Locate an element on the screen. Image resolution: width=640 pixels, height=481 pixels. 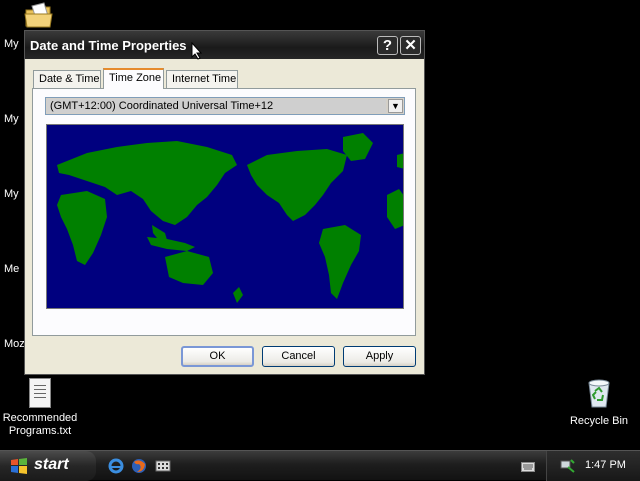
desktop-icon-label: Recycle Bin is located at coordinates (599, 421).